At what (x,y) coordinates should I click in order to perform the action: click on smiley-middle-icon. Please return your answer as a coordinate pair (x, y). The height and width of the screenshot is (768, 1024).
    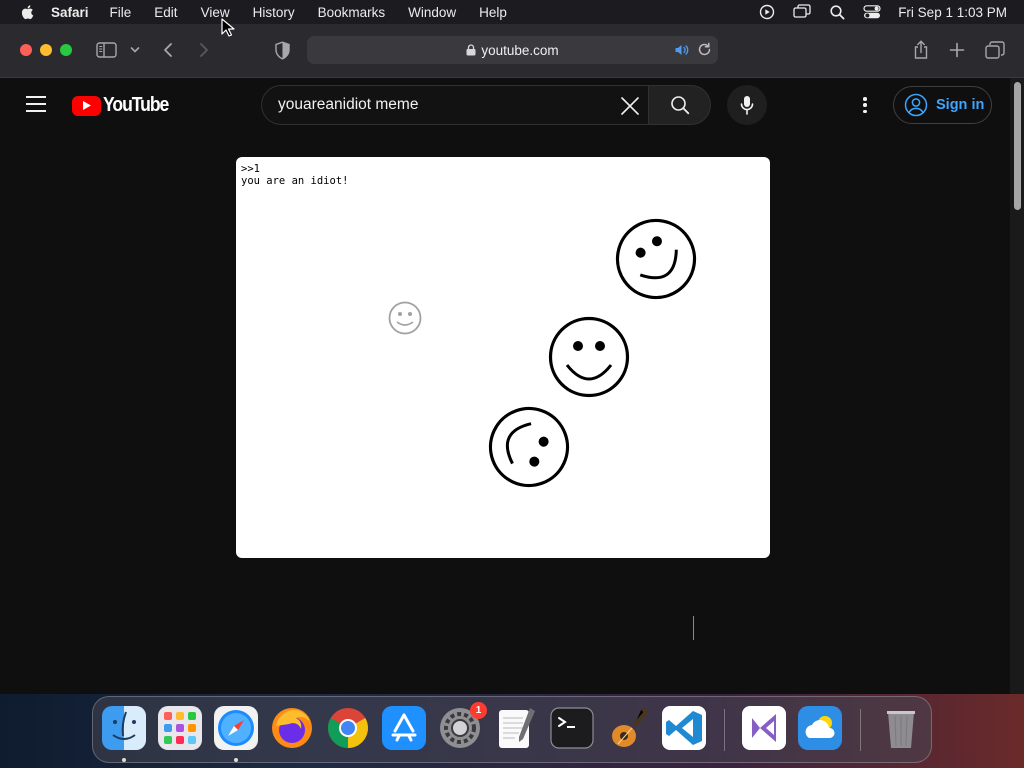
    Looking at the image, I should click on (589, 357).